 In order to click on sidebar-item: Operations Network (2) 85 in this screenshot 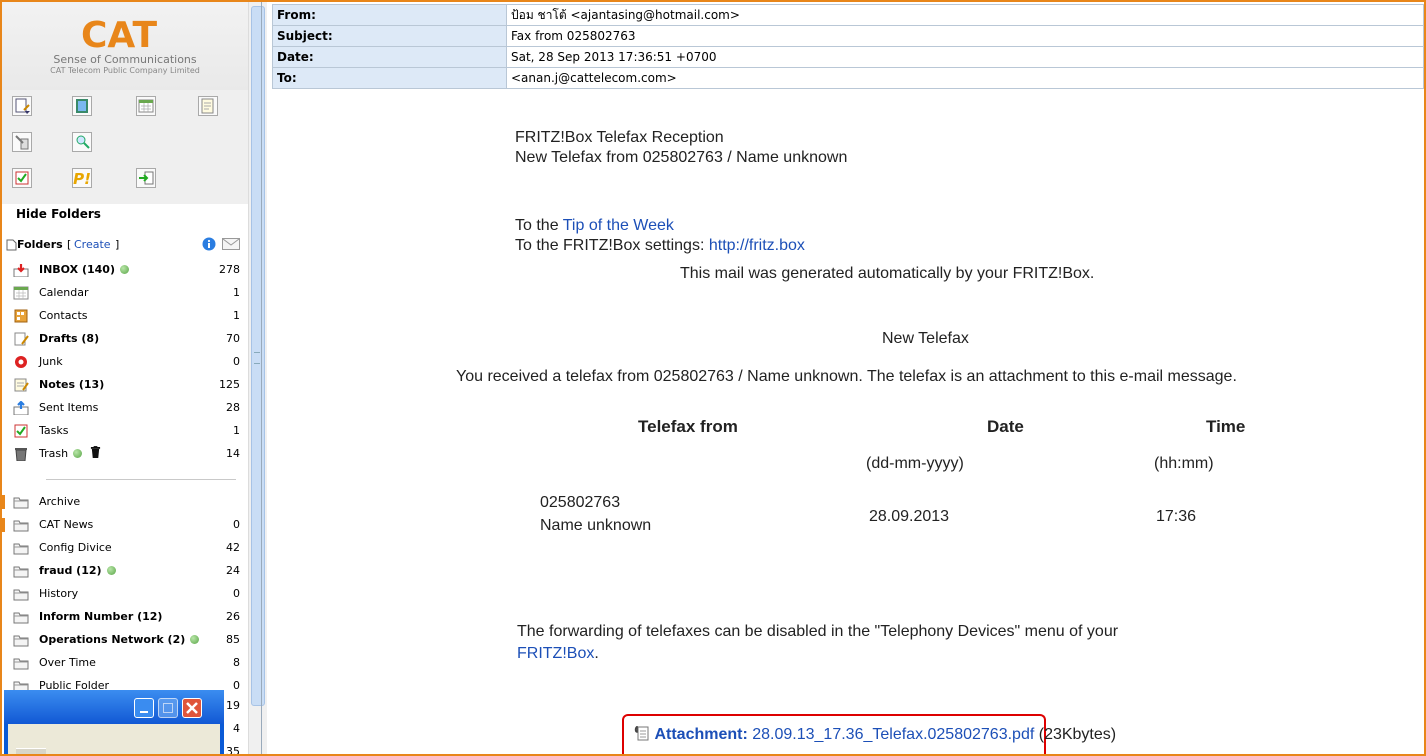, I will do `click(122, 641)`.